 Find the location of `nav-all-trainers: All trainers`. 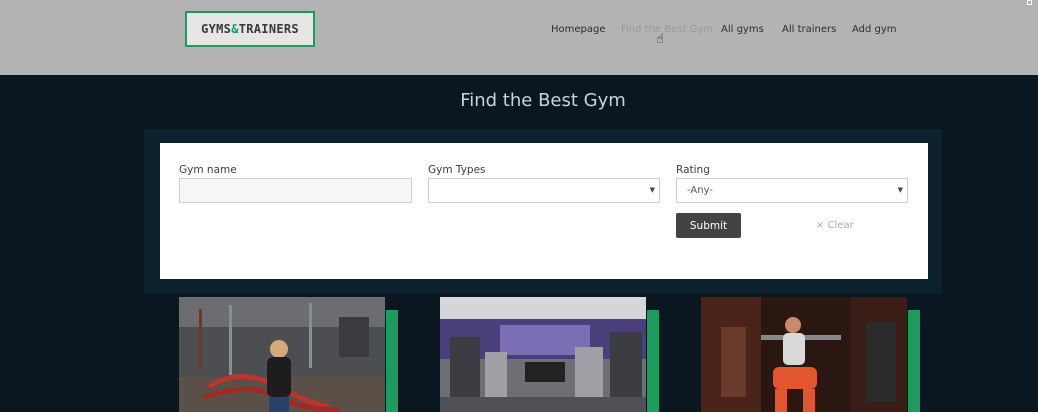

nav-all-trainers: All trainers is located at coordinates (809, 29).